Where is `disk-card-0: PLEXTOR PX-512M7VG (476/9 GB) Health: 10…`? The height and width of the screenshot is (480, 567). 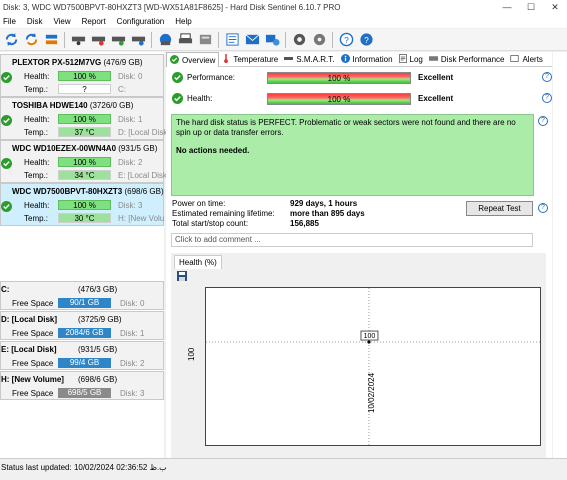 disk-card-0: PLEXTOR PX-512M7VG (476/9 GB) Health: 10… is located at coordinates (82, 75).